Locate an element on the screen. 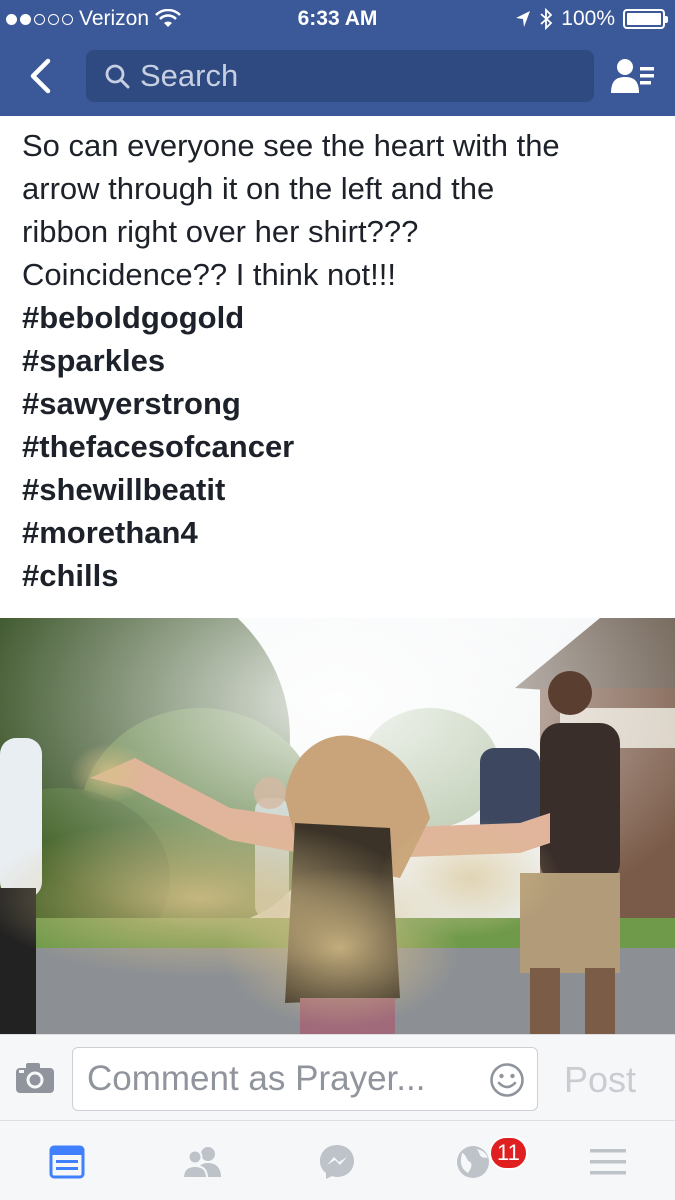 This screenshot has height=1200, width=675. tab-menu is located at coordinates (608, 1162).